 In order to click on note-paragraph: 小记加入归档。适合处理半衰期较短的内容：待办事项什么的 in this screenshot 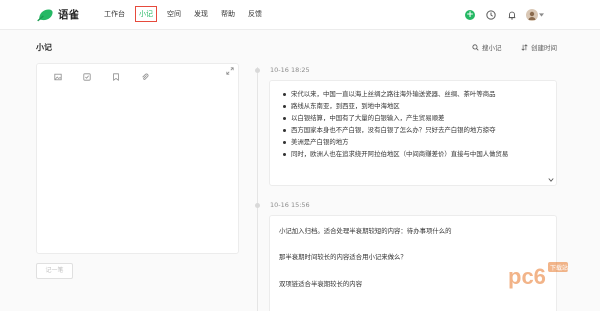, I will do `click(365, 231)`.